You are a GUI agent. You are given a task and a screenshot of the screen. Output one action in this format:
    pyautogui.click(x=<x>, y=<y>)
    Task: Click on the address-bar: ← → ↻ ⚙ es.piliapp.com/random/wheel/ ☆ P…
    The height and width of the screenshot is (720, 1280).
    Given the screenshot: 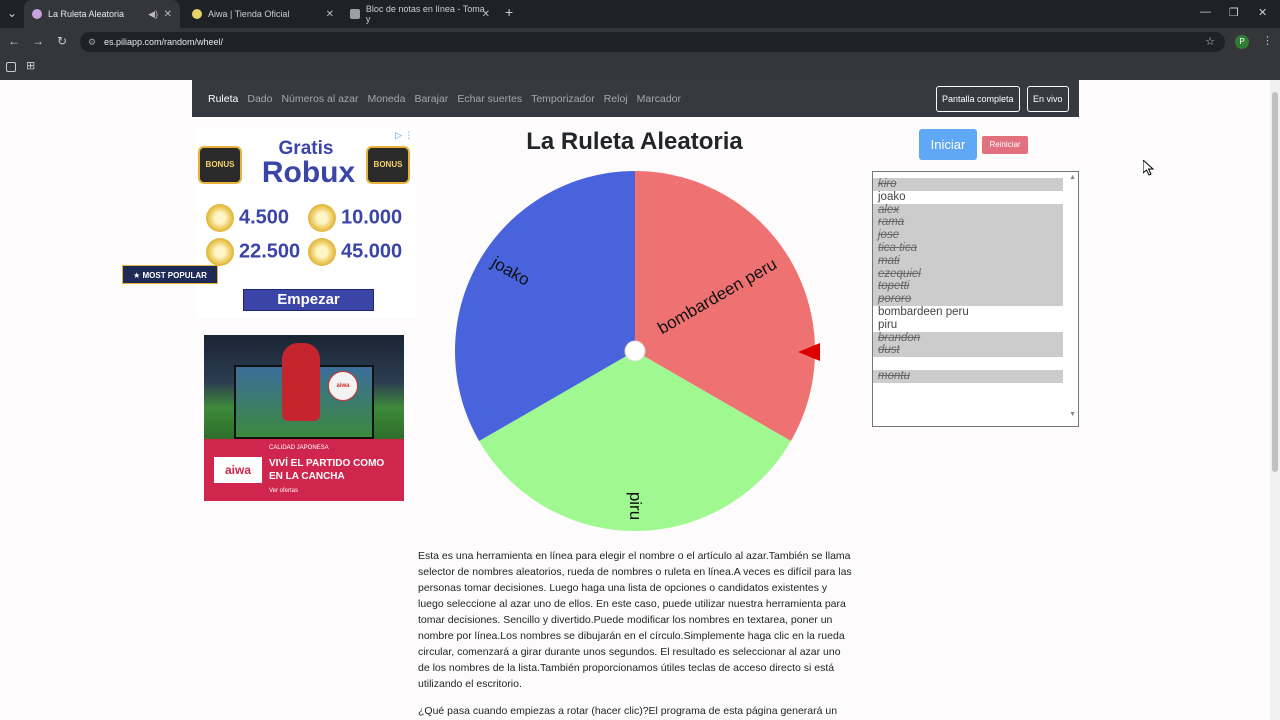 What is the action you would take?
    pyautogui.click(x=640, y=42)
    